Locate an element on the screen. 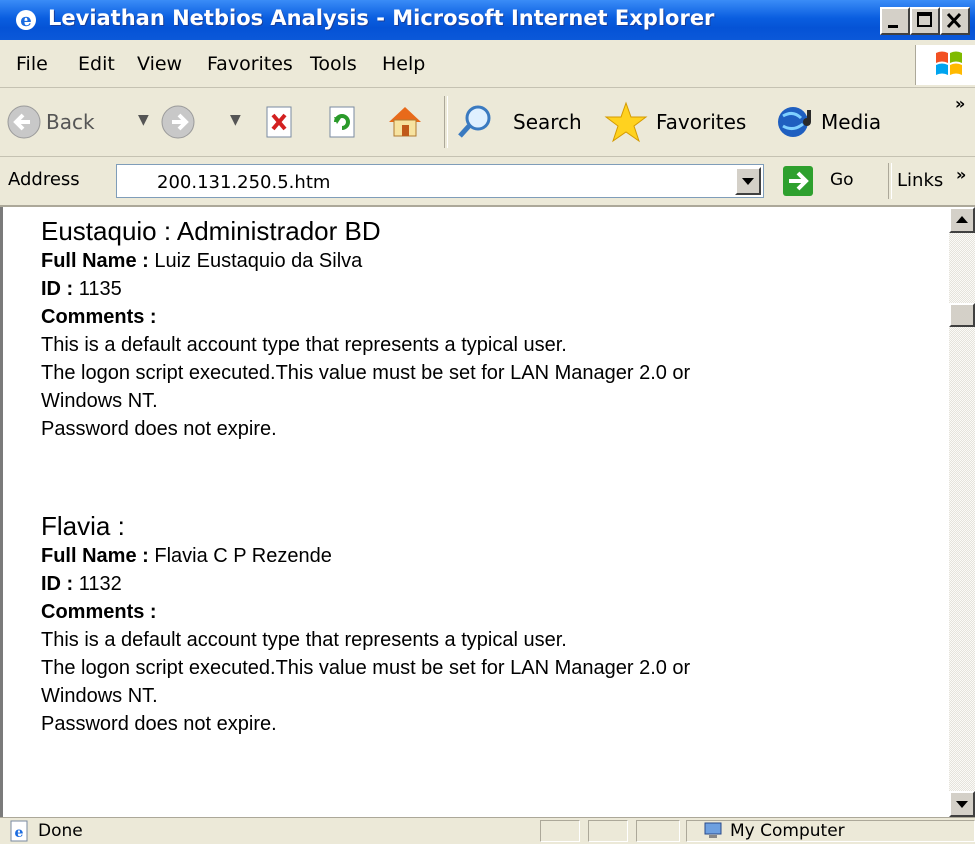 The image size is (975, 844). favorites-star-icon is located at coordinates (626, 122).